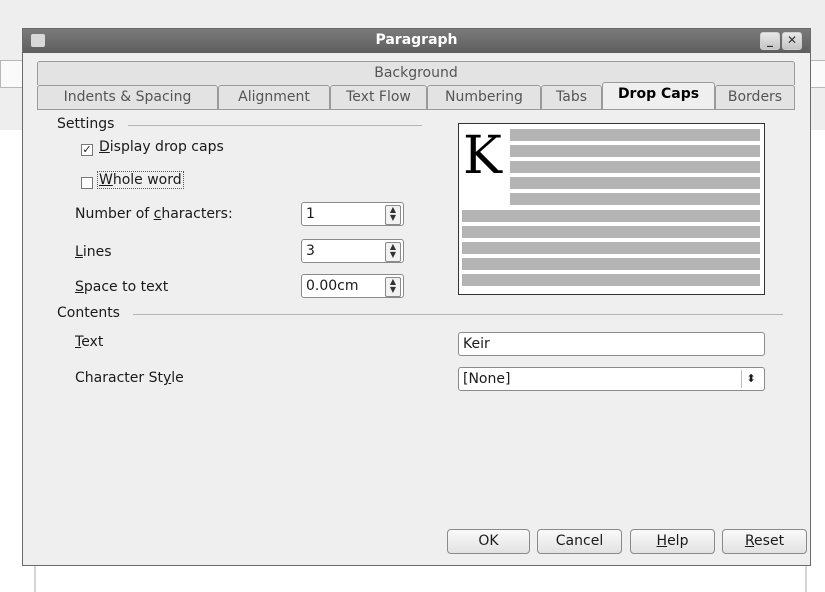 The image size is (825, 592). What do you see at coordinates (755, 97) in the screenshot?
I see `tab-borders: Borders` at bounding box center [755, 97].